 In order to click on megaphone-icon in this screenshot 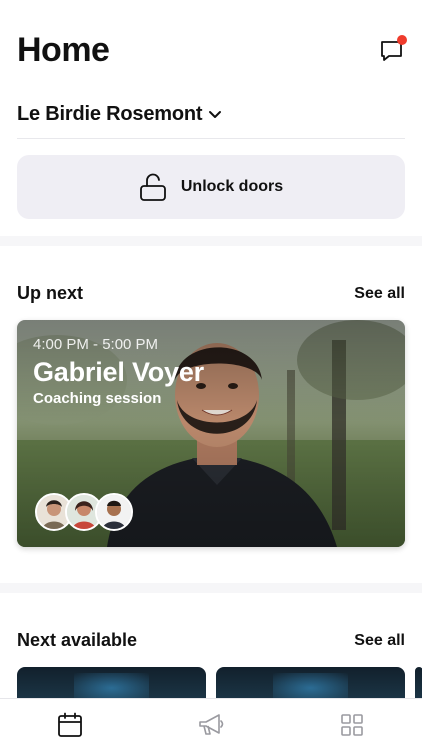, I will do `click(211, 724)`.